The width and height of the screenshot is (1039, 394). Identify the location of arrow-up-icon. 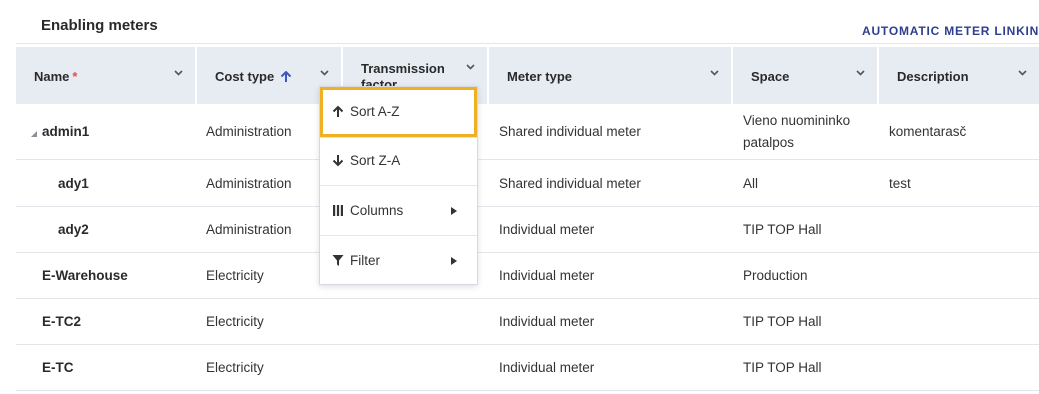
(338, 111).